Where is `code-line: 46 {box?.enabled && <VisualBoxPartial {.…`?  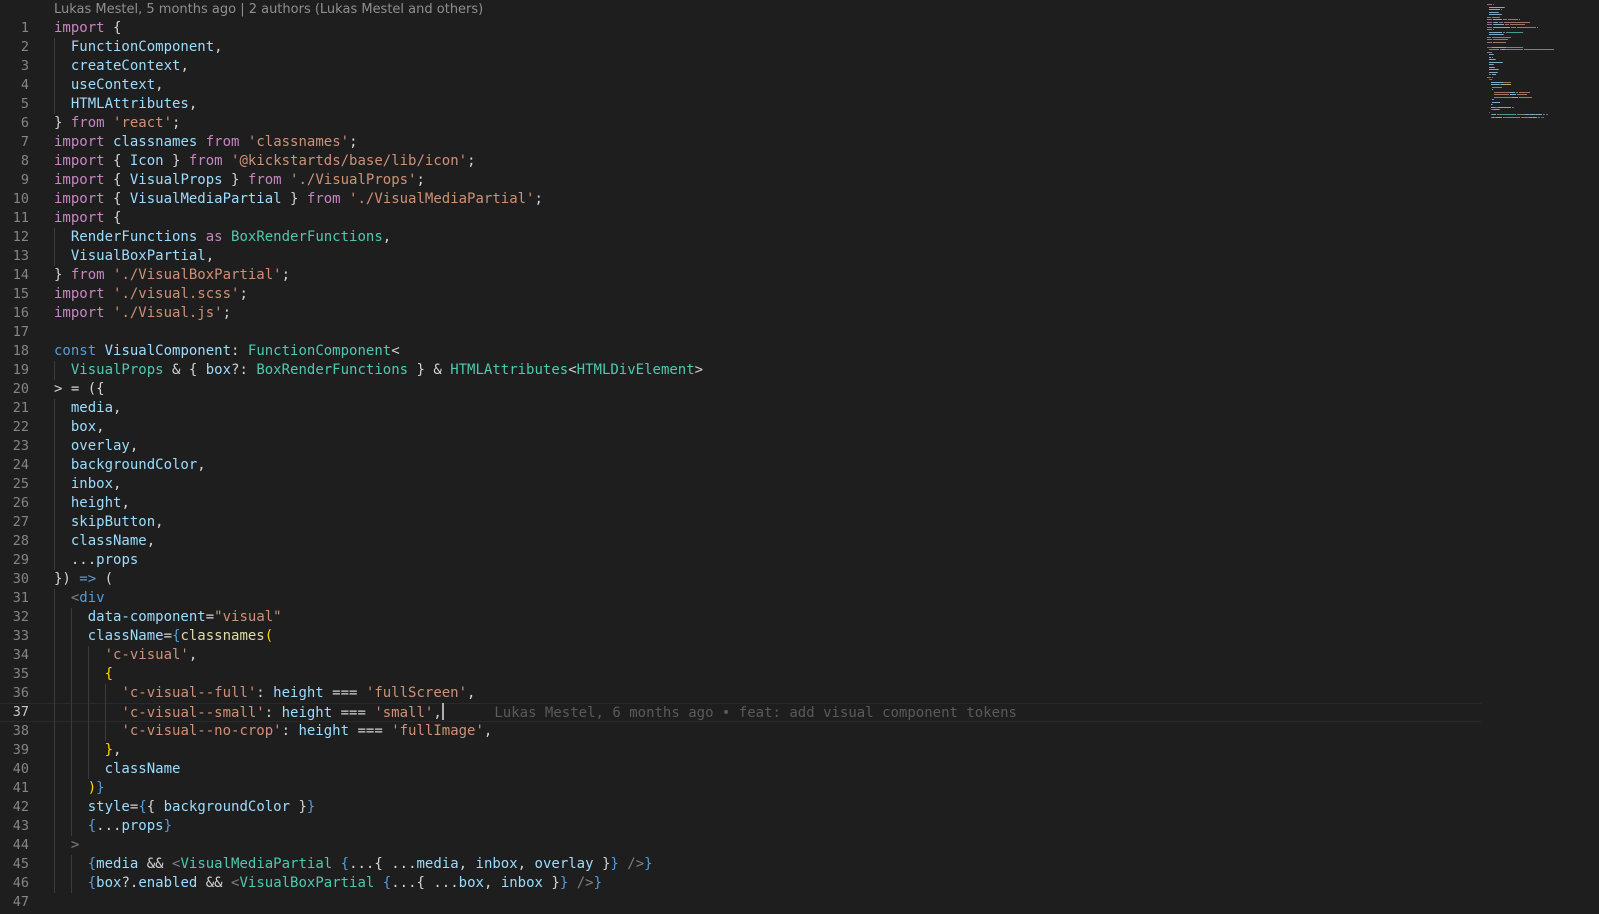
code-line: 46 {box?.enabled && <VisualBoxPartial {.… is located at coordinates (740, 883).